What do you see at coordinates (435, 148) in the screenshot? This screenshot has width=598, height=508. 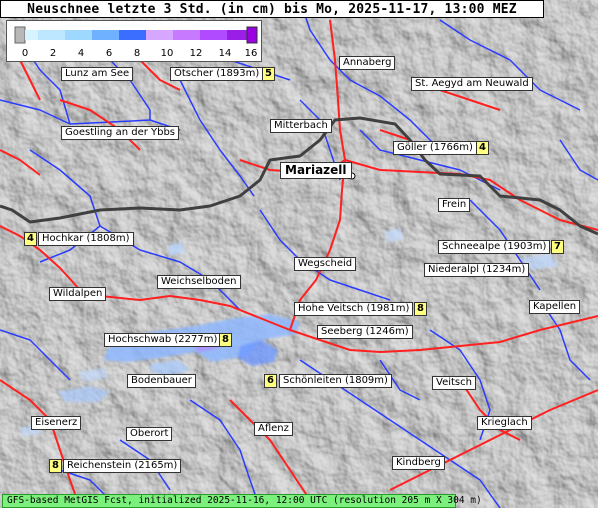 I see `place-goeller: Göller (1766m)` at bounding box center [435, 148].